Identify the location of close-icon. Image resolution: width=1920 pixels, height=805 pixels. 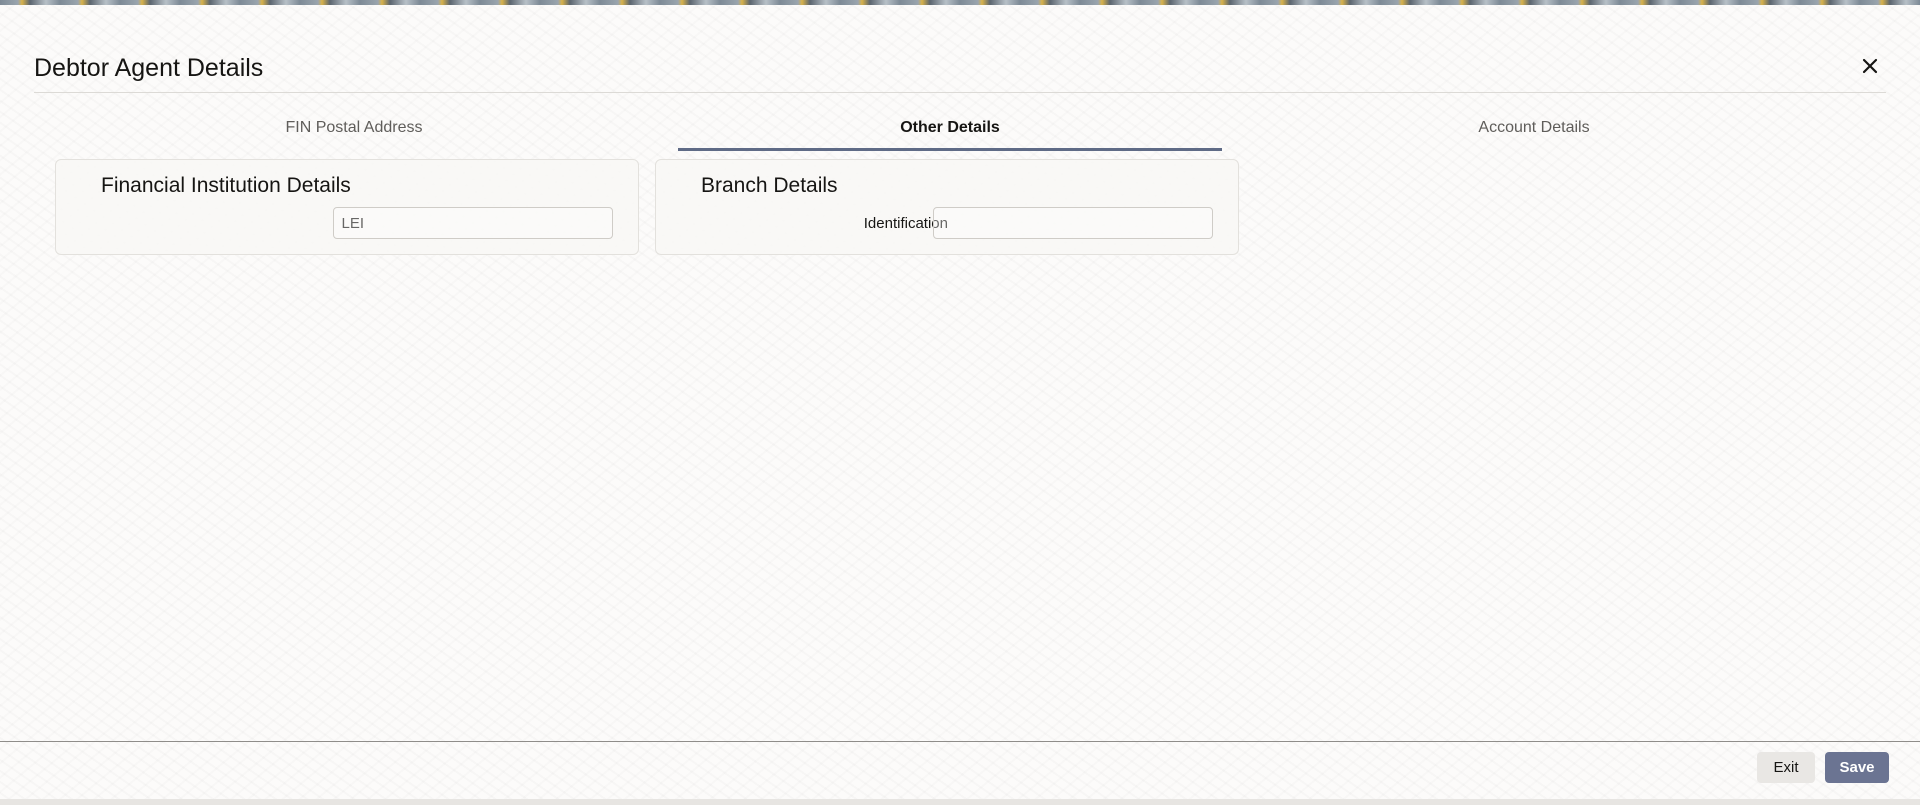
(1870, 66).